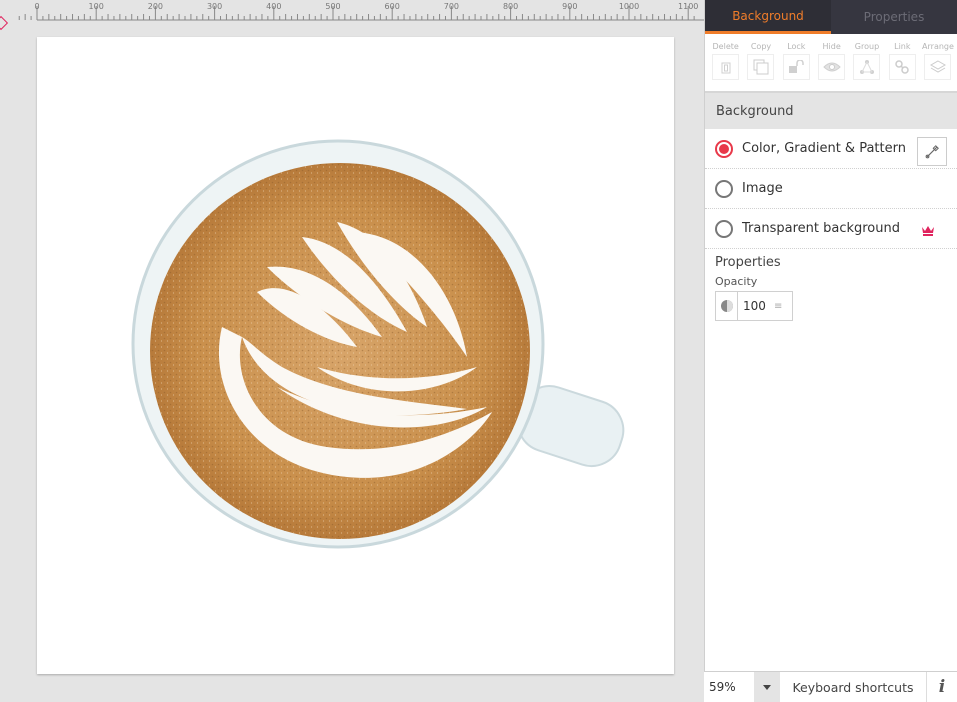  I want to click on panel-tabs: Background Properties, so click(831, 17).